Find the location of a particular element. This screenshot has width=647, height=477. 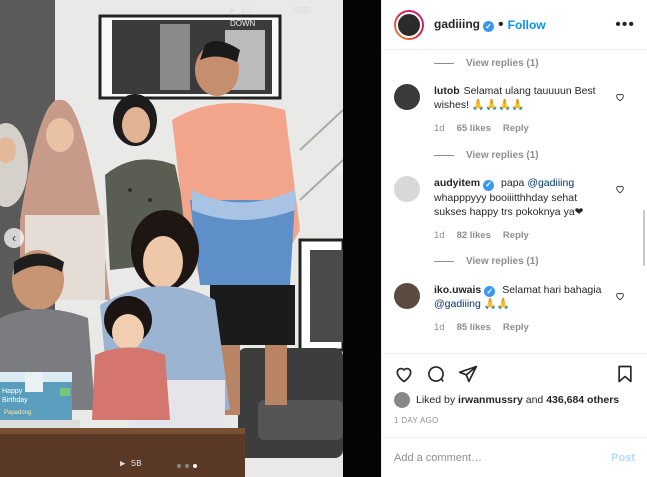

film-strip-top: ▶ 15 SCRL is located at coordinates (171, 12).